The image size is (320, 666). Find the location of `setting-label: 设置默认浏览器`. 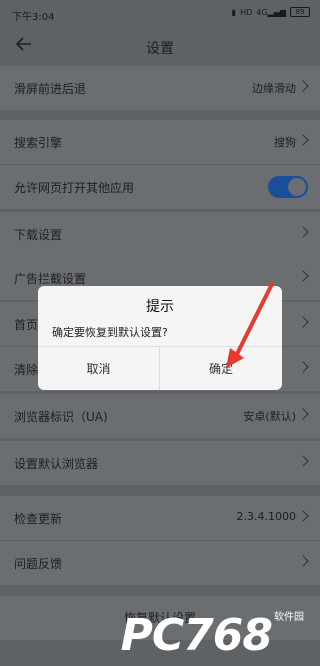

setting-label: 设置默认浏览器 is located at coordinates (56, 464).